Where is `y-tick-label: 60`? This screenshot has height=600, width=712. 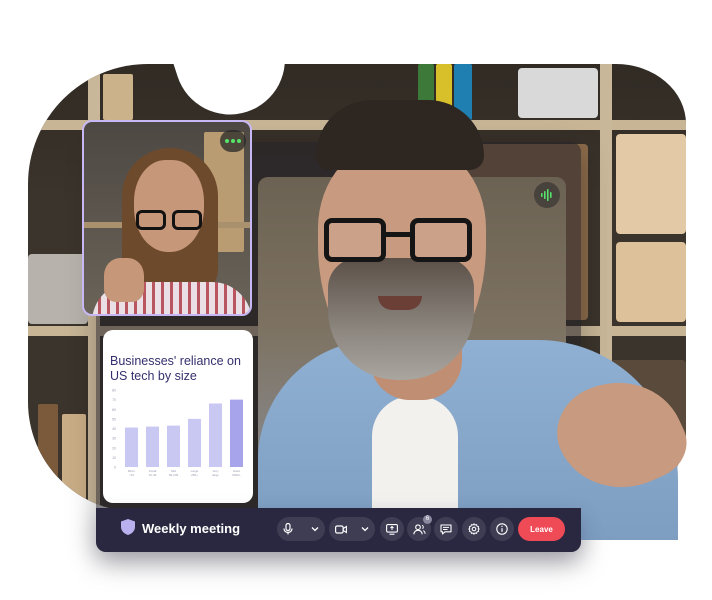
y-tick-label: 60 is located at coordinates (114, 410).